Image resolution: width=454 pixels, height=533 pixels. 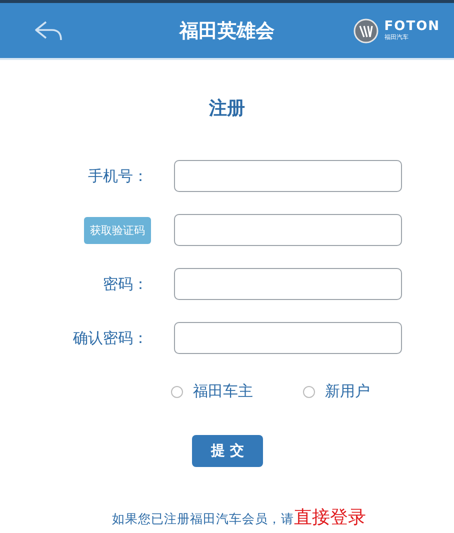 What do you see at coordinates (330, 517) in the screenshot?
I see `login-link: 直接登录` at bounding box center [330, 517].